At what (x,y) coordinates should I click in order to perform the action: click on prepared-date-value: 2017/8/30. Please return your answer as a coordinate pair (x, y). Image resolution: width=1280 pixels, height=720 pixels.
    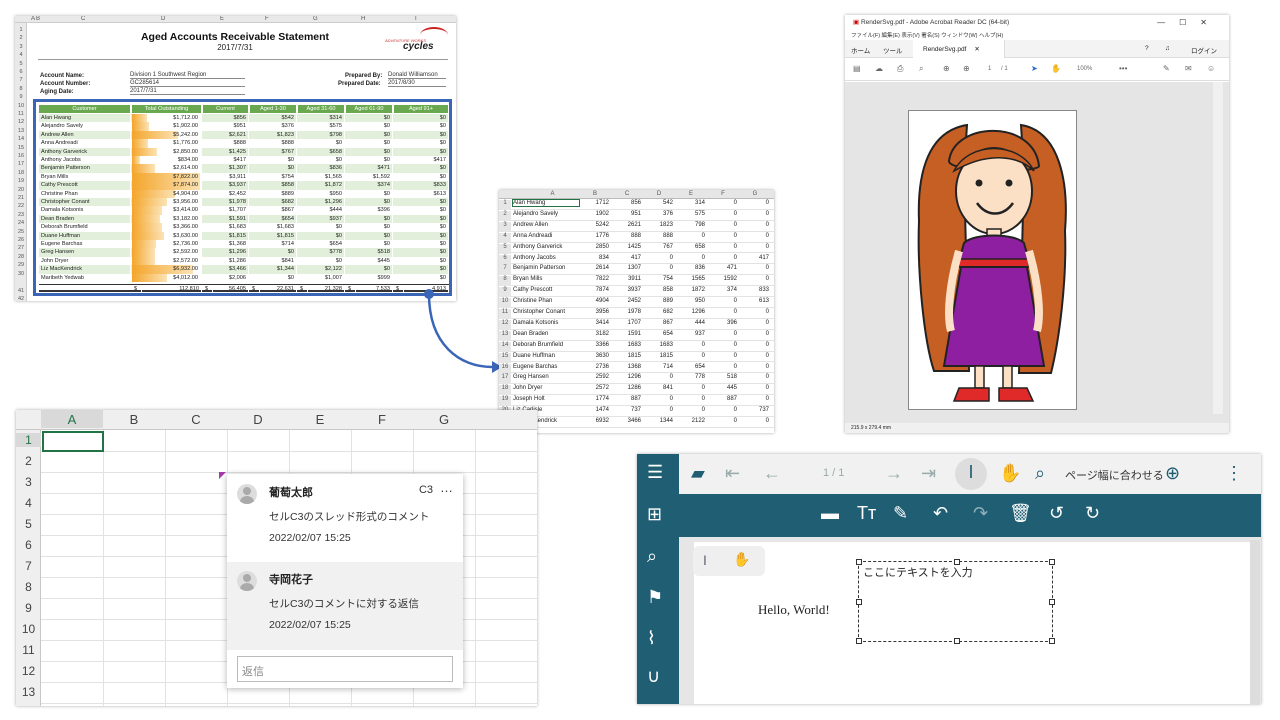
    Looking at the image, I should click on (417, 83).